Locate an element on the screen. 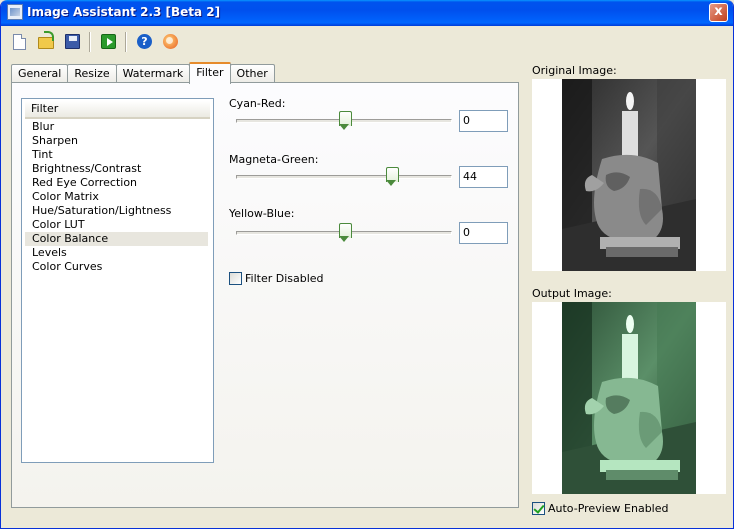  new-button is located at coordinates (20, 42).